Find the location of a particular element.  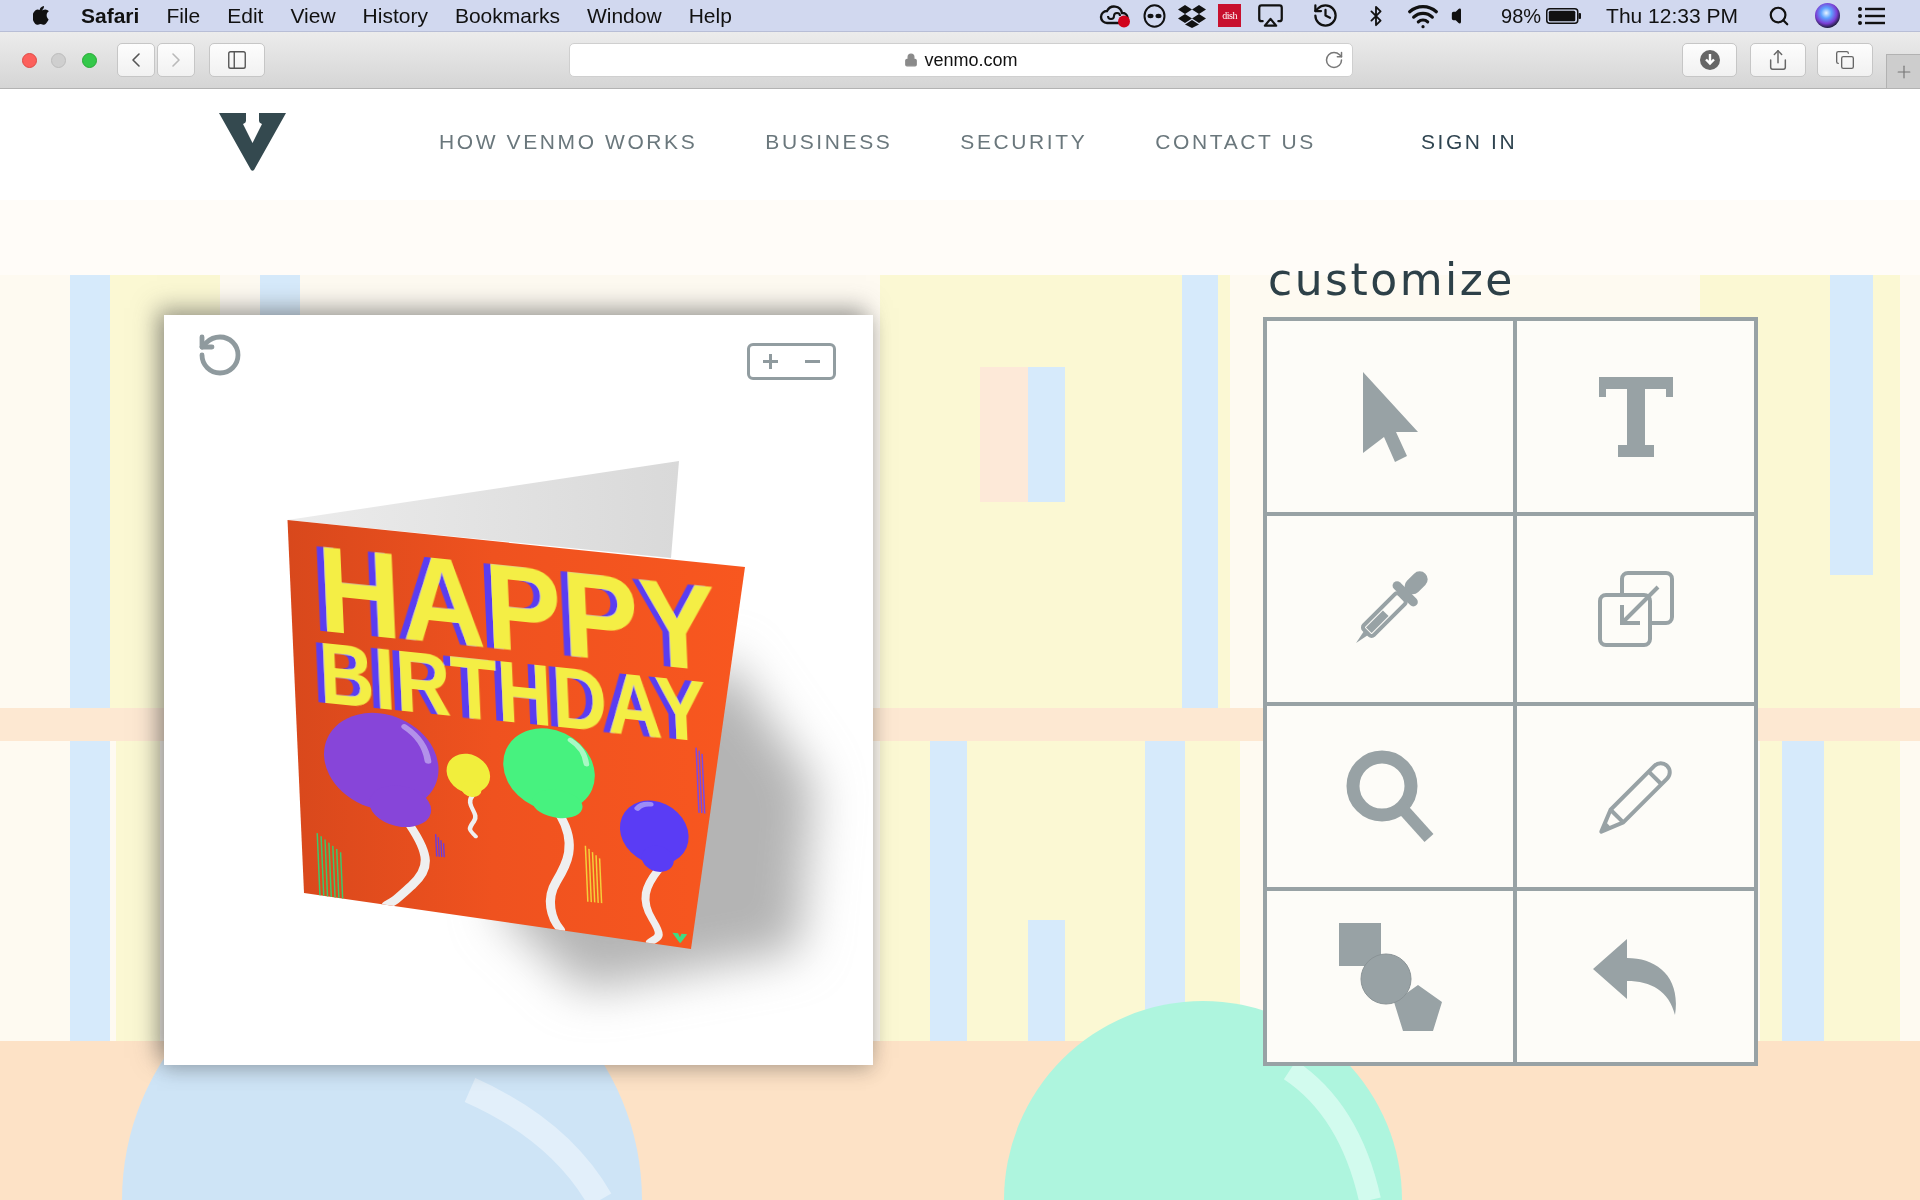

lock-icon is located at coordinates (911, 60).